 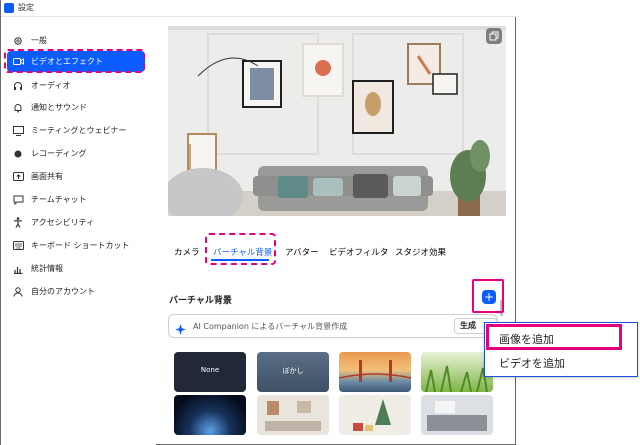 I want to click on ai-companion-bar: AI Companion によるバーチャル背景作成 生成, so click(x=333, y=326).